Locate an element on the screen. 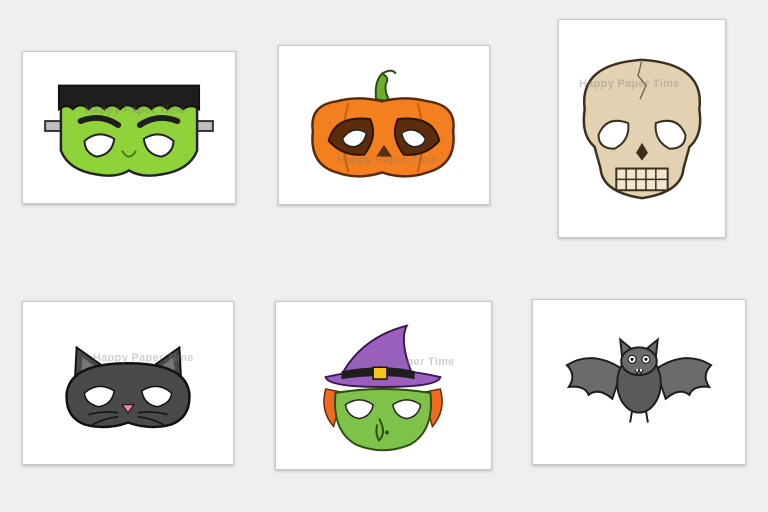  witch-mask-image is located at coordinates (383, 388).